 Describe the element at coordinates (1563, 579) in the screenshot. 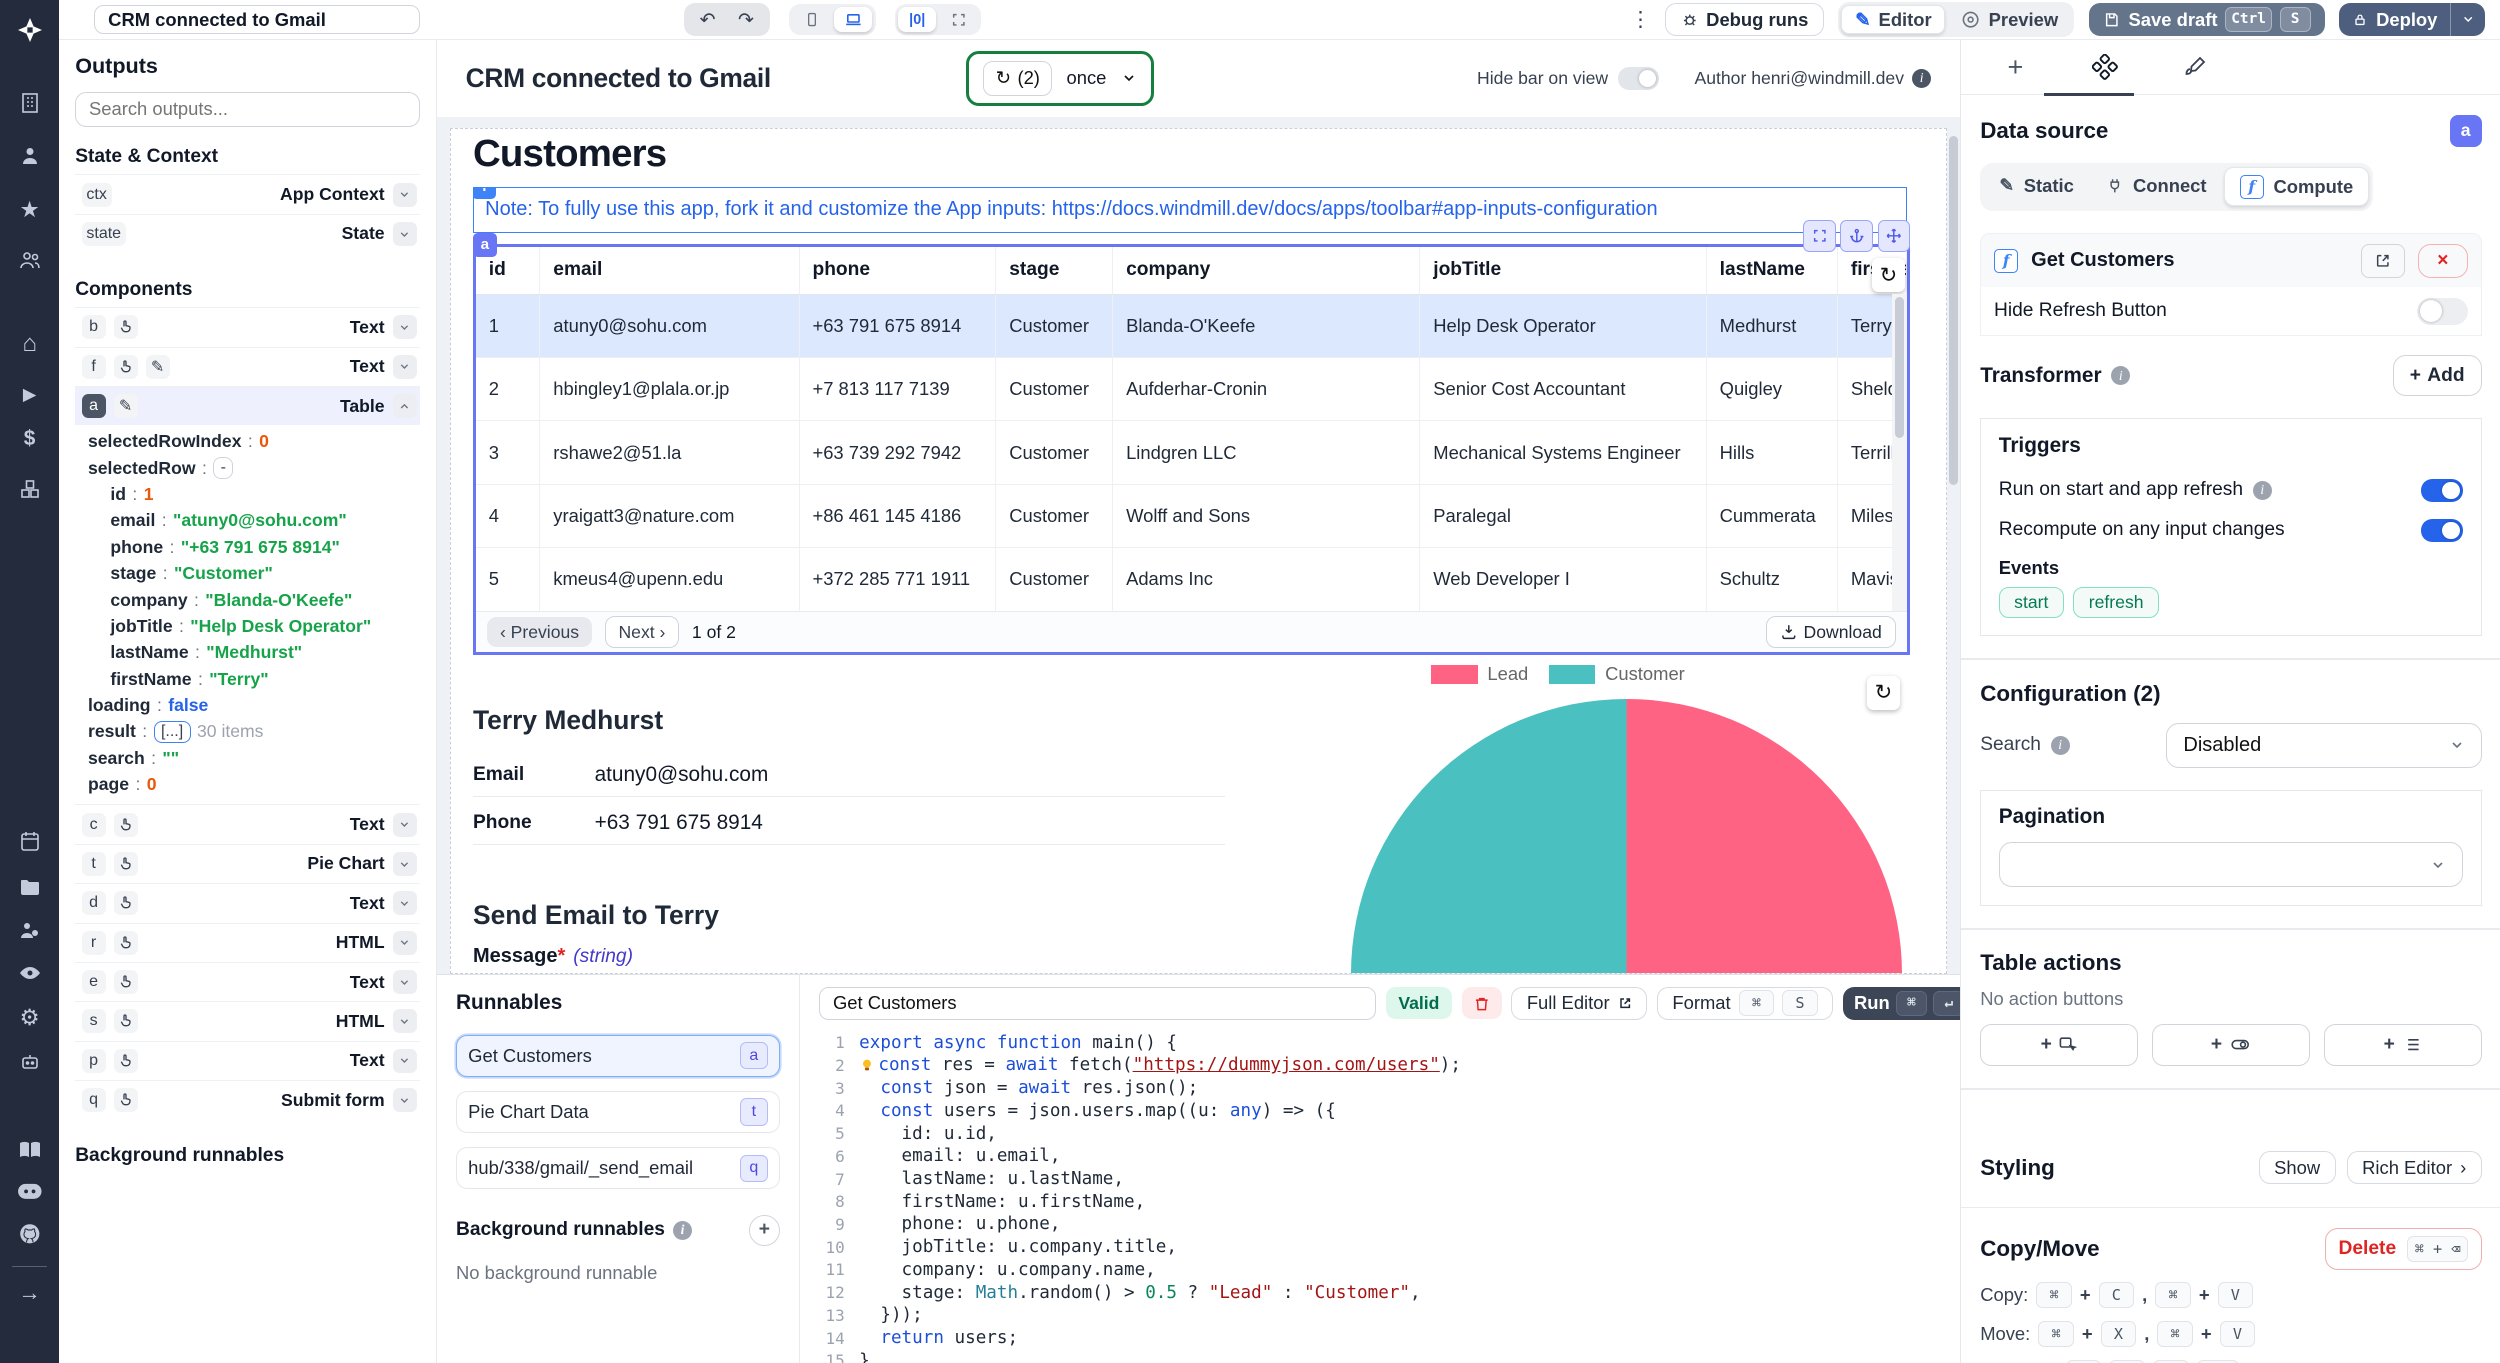

I see `table-cell: Web Developer I` at that location.